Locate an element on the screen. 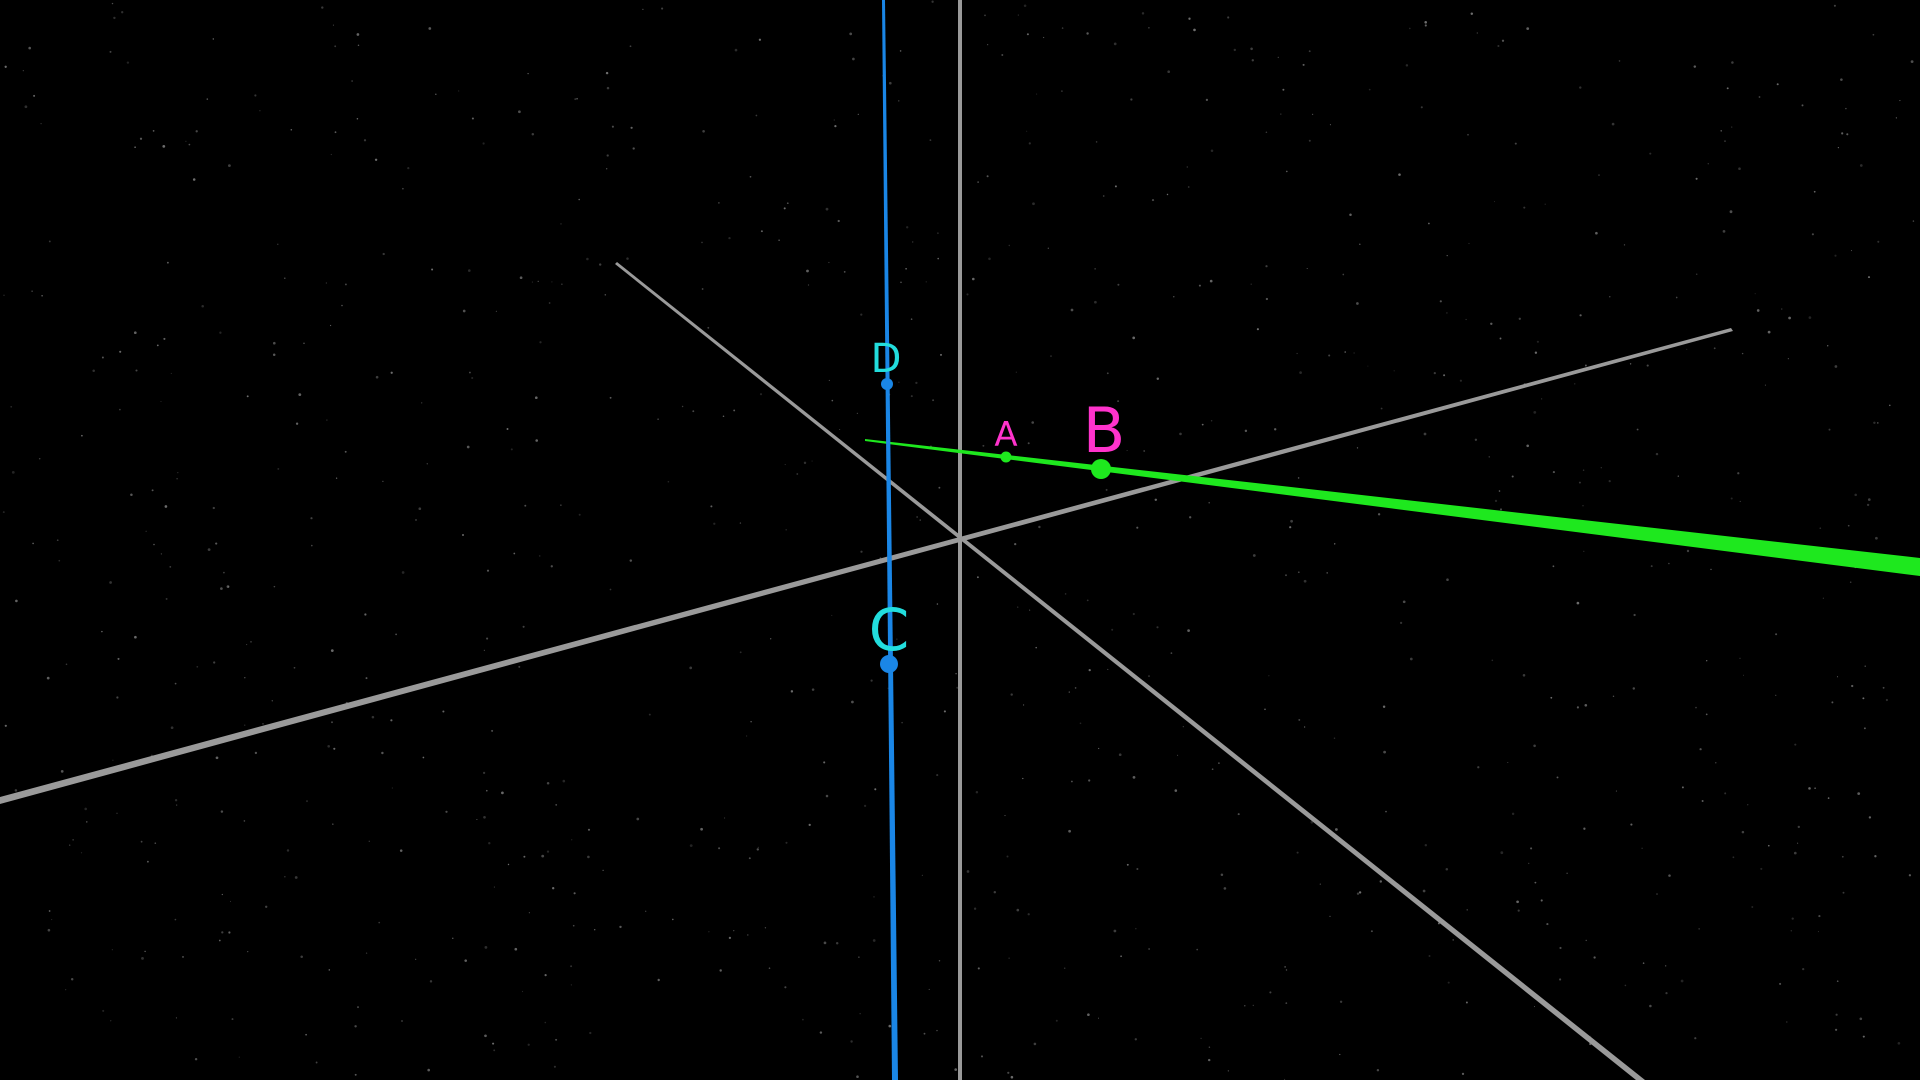 This screenshot has width=1920, height=1080. point-d: D is located at coordinates (886, 363).